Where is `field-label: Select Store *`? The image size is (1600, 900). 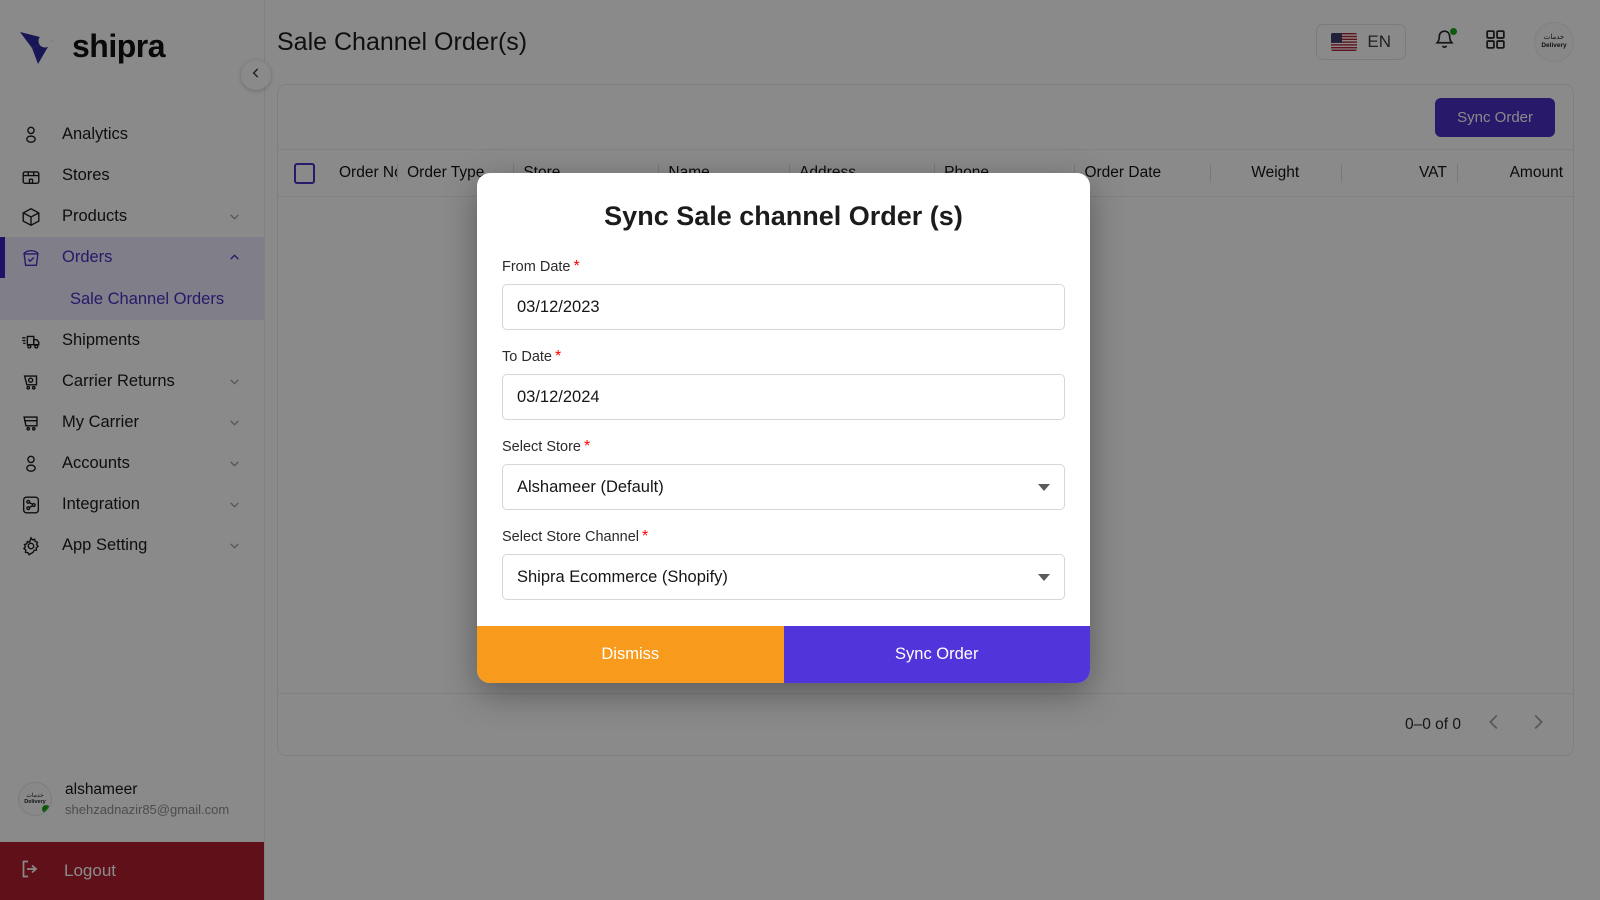 field-label: Select Store * is located at coordinates (783, 447).